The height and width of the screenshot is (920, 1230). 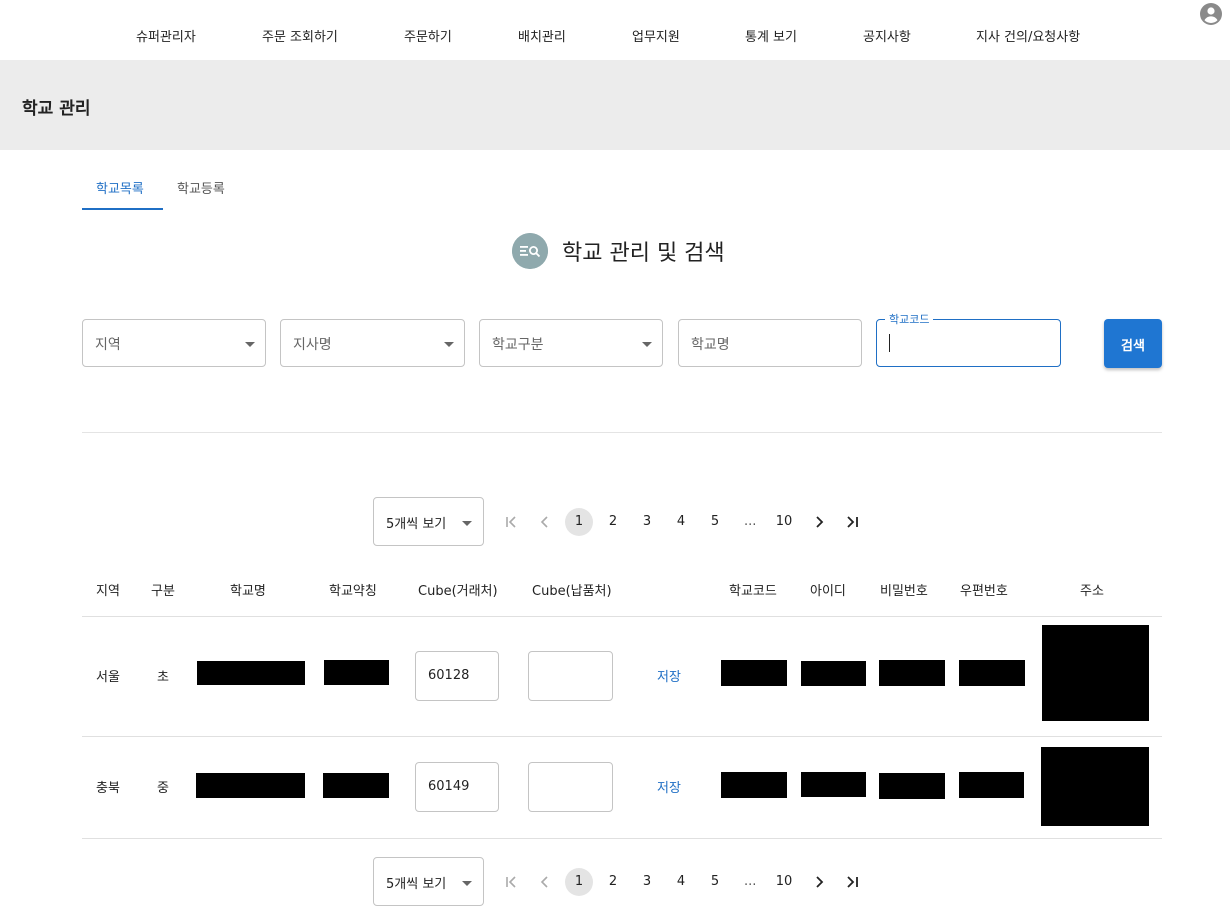 What do you see at coordinates (449, 675) in the screenshot?
I see `cube-trade-value: 60128` at bounding box center [449, 675].